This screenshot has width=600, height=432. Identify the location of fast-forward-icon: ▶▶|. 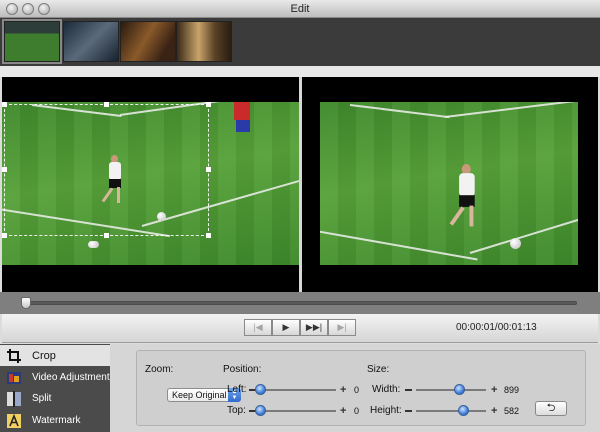
(314, 327).